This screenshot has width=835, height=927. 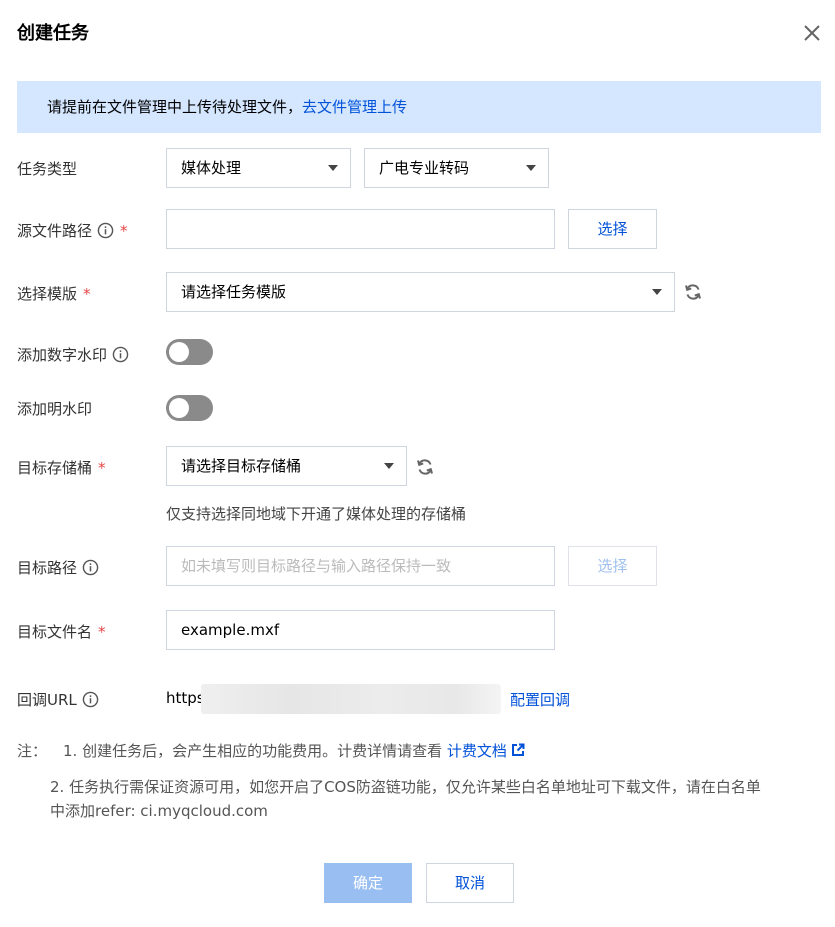 I want to click on callback-url-redacted, so click(x=351, y=699).